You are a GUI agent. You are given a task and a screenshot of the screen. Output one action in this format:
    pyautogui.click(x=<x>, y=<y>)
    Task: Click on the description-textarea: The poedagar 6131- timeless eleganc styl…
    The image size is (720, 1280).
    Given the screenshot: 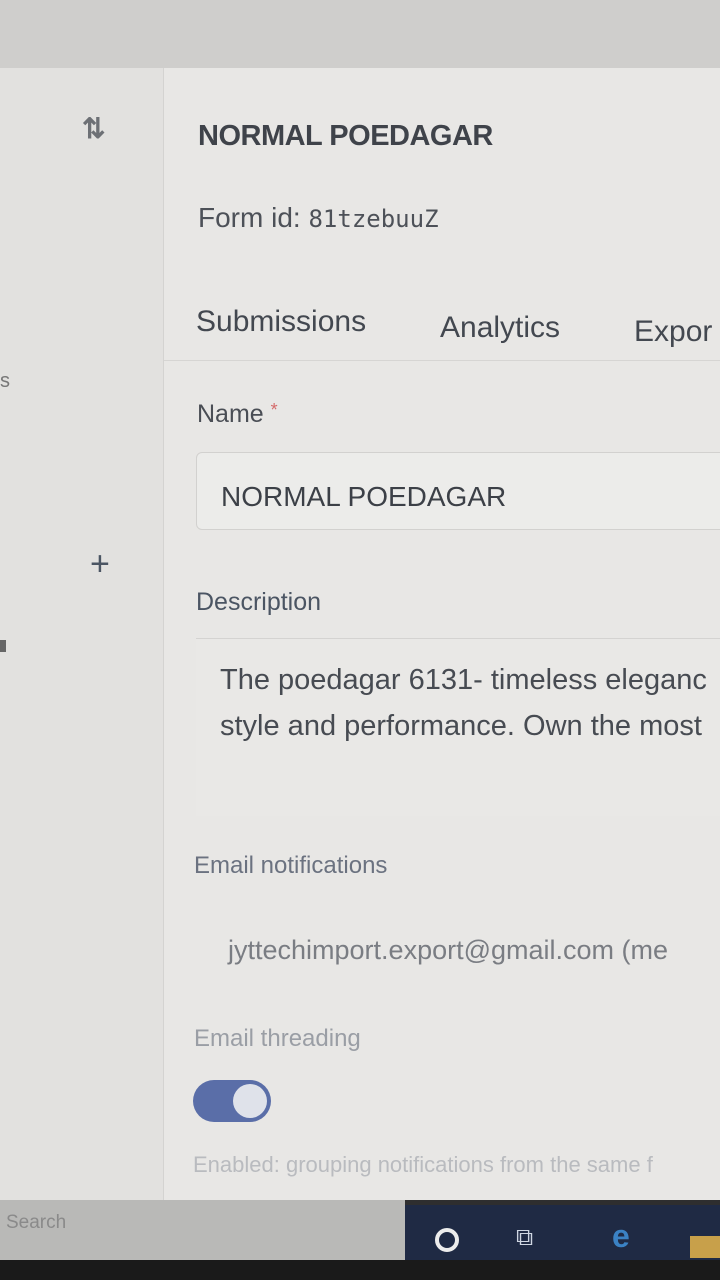 What is the action you would take?
    pyautogui.click(x=458, y=727)
    